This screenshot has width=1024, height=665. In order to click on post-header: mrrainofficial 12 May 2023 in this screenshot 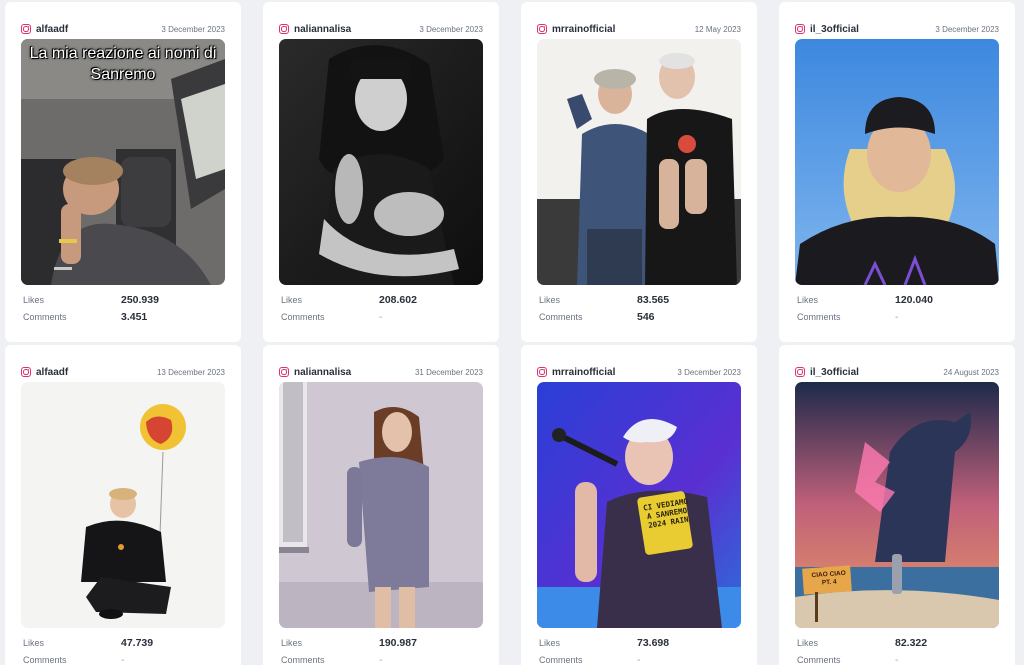, I will do `click(639, 29)`.